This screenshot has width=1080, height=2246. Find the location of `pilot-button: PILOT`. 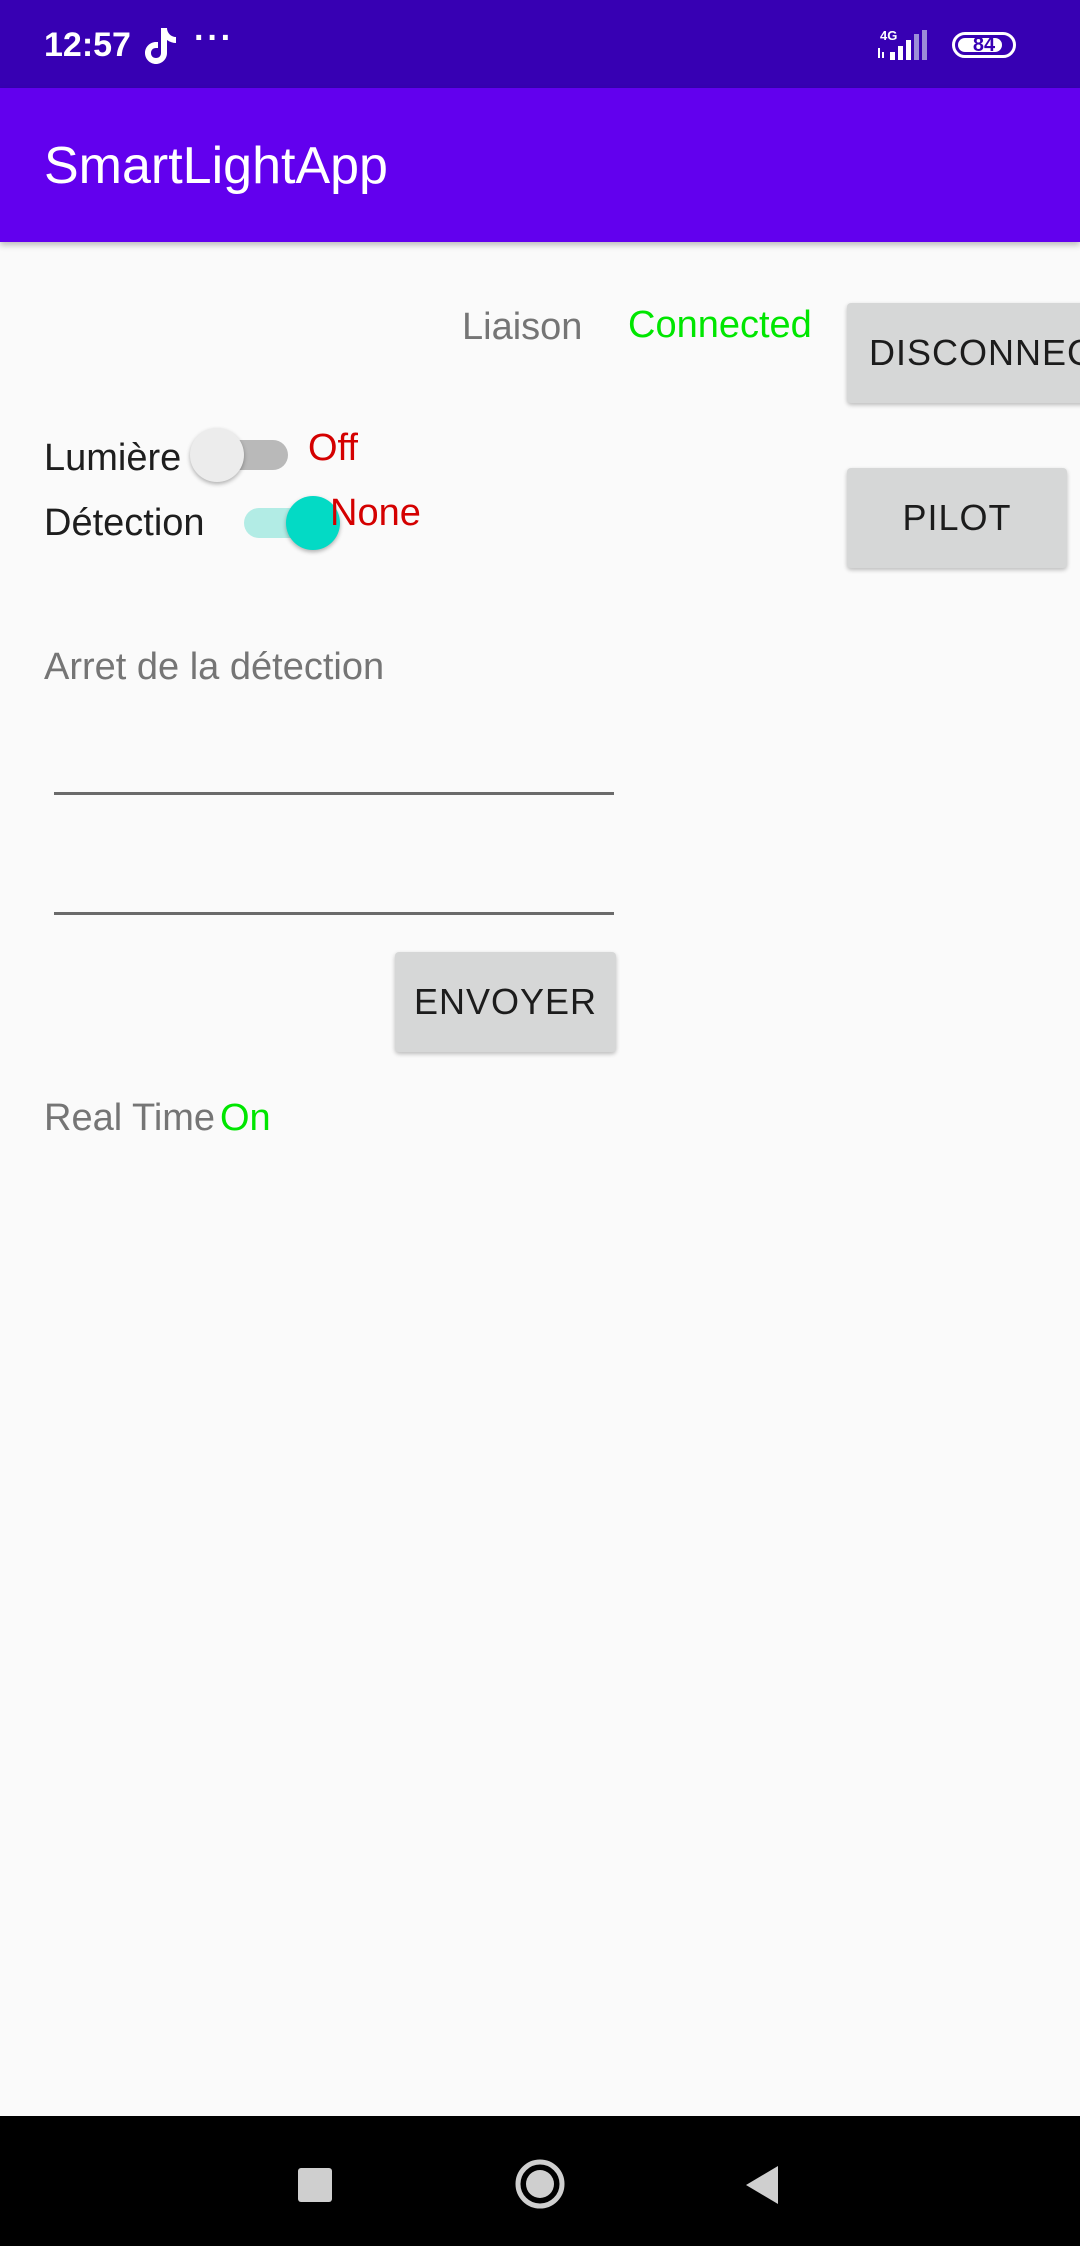

pilot-button: PILOT is located at coordinates (957, 518).